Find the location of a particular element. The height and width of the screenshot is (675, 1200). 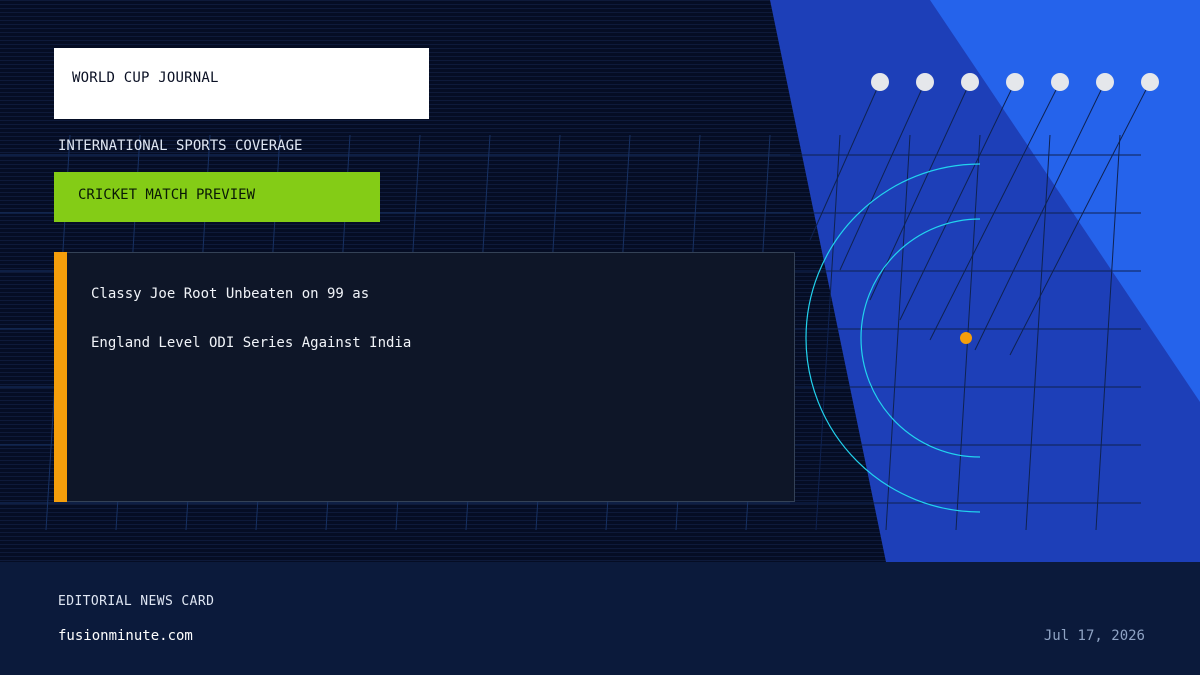

headline-line-2: England Level ODI Series Against India is located at coordinates (251, 343).